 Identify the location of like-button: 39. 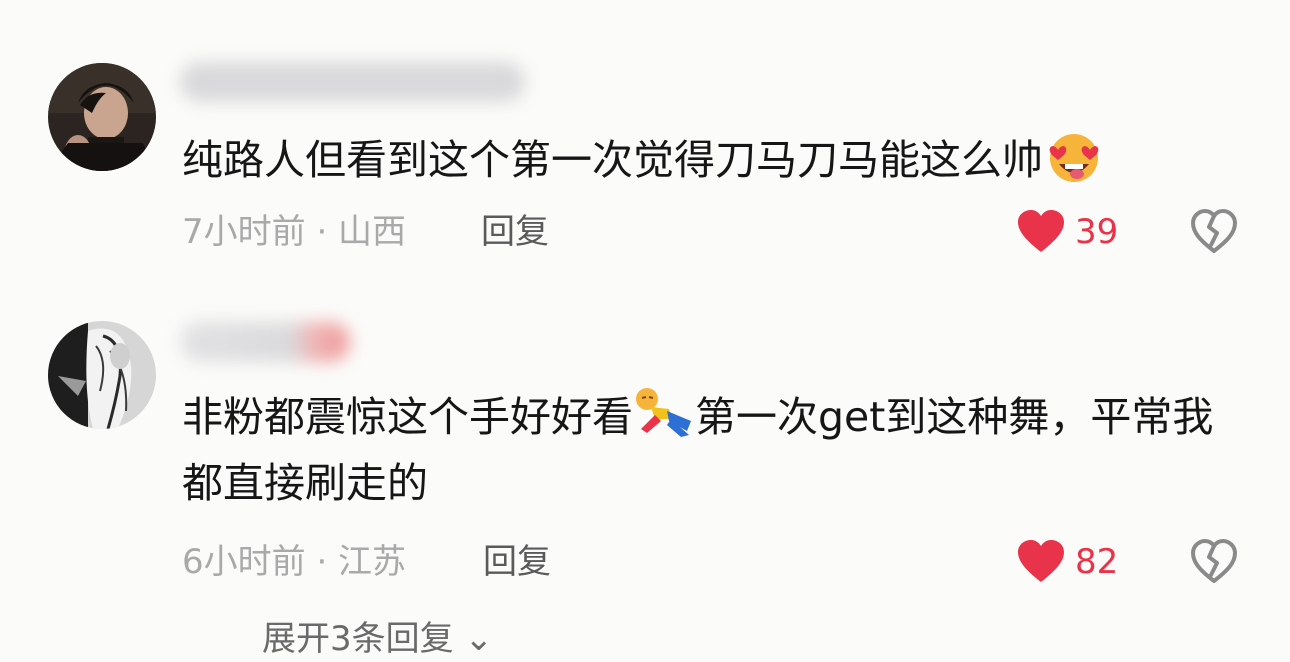
(1067, 232).